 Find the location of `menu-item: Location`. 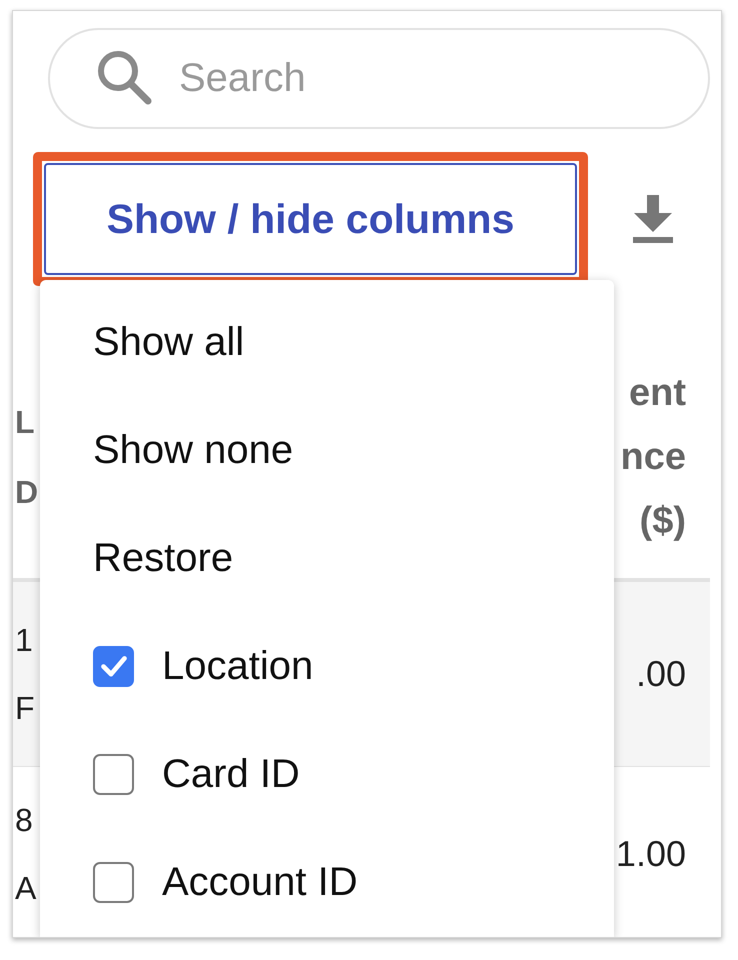

menu-item: Location is located at coordinates (327, 666).